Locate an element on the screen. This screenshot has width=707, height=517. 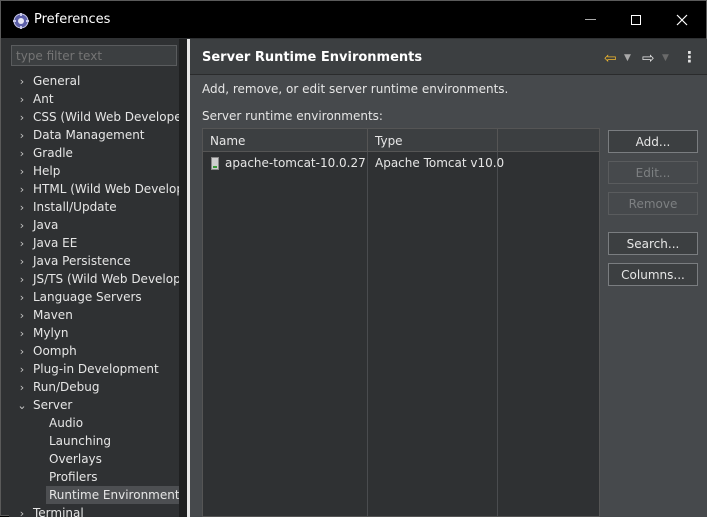
preferences-app-icon is located at coordinates (21, 21).